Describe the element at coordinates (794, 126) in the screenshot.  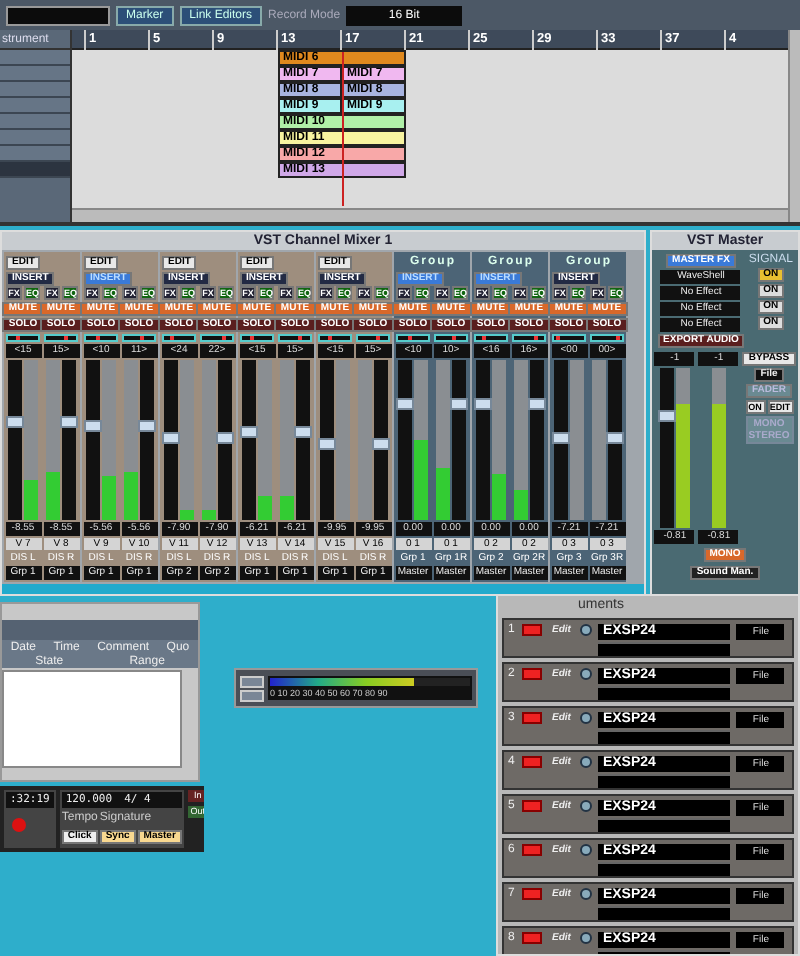
I see `vertical-scrollbar` at that location.